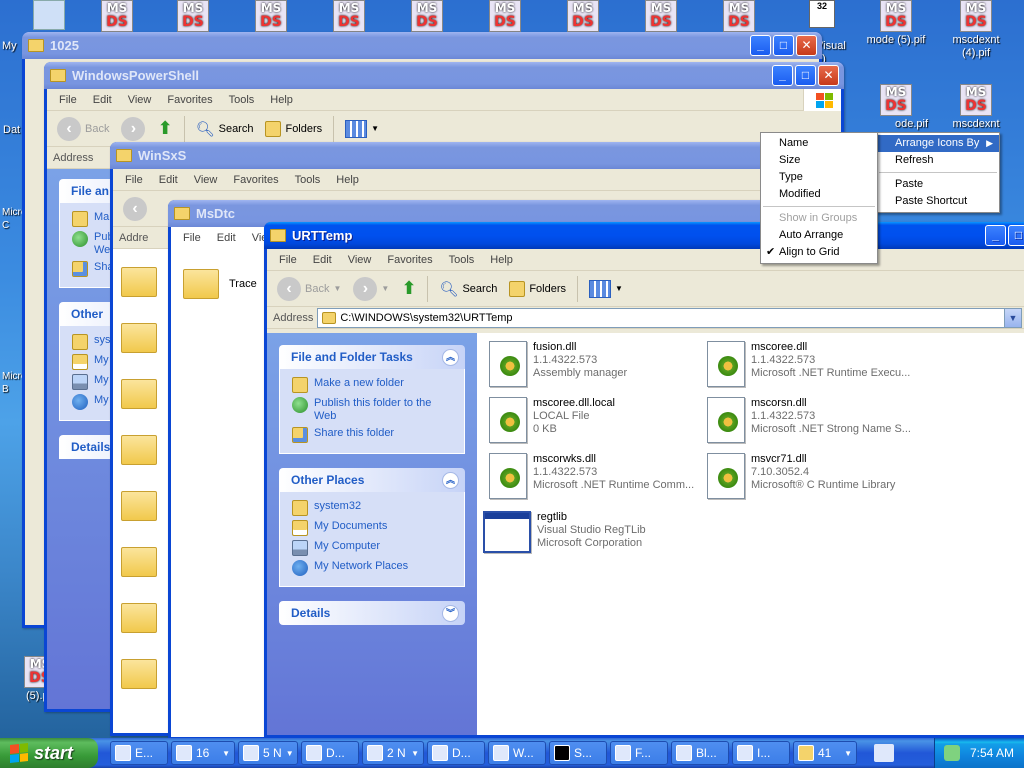 This screenshot has width=1024, height=768. Describe the element at coordinates (896, 107) in the screenshot. I see `desktop-icon-ode: MS DS ode.pif` at that location.